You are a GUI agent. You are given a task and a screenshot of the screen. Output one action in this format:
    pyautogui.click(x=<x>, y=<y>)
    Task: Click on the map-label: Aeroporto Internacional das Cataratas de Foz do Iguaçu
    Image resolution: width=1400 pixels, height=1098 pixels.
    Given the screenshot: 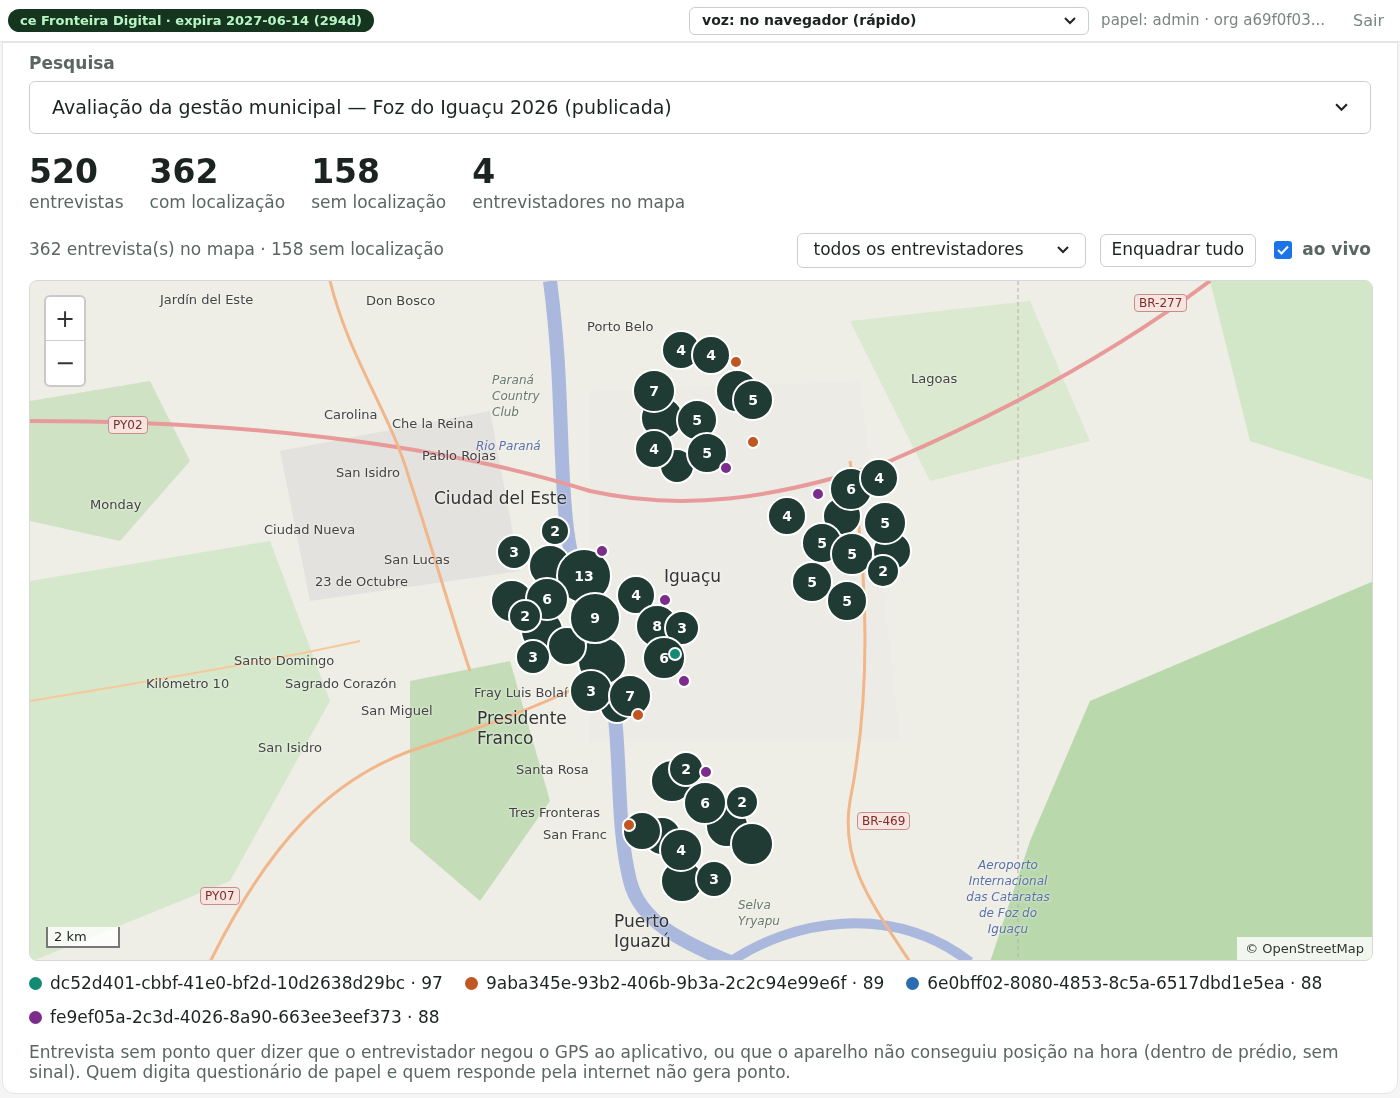 What is the action you would take?
    pyautogui.click(x=1008, y=897)
    